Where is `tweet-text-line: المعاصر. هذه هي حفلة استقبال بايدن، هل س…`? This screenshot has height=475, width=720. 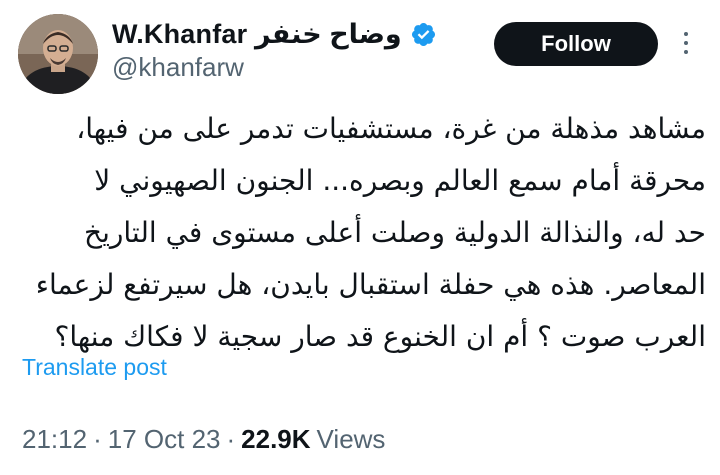 tweet-text-line: المعاصر. هذه هي حفلة استقبال بايدن، هل س… is located at coordinates (370, 284).